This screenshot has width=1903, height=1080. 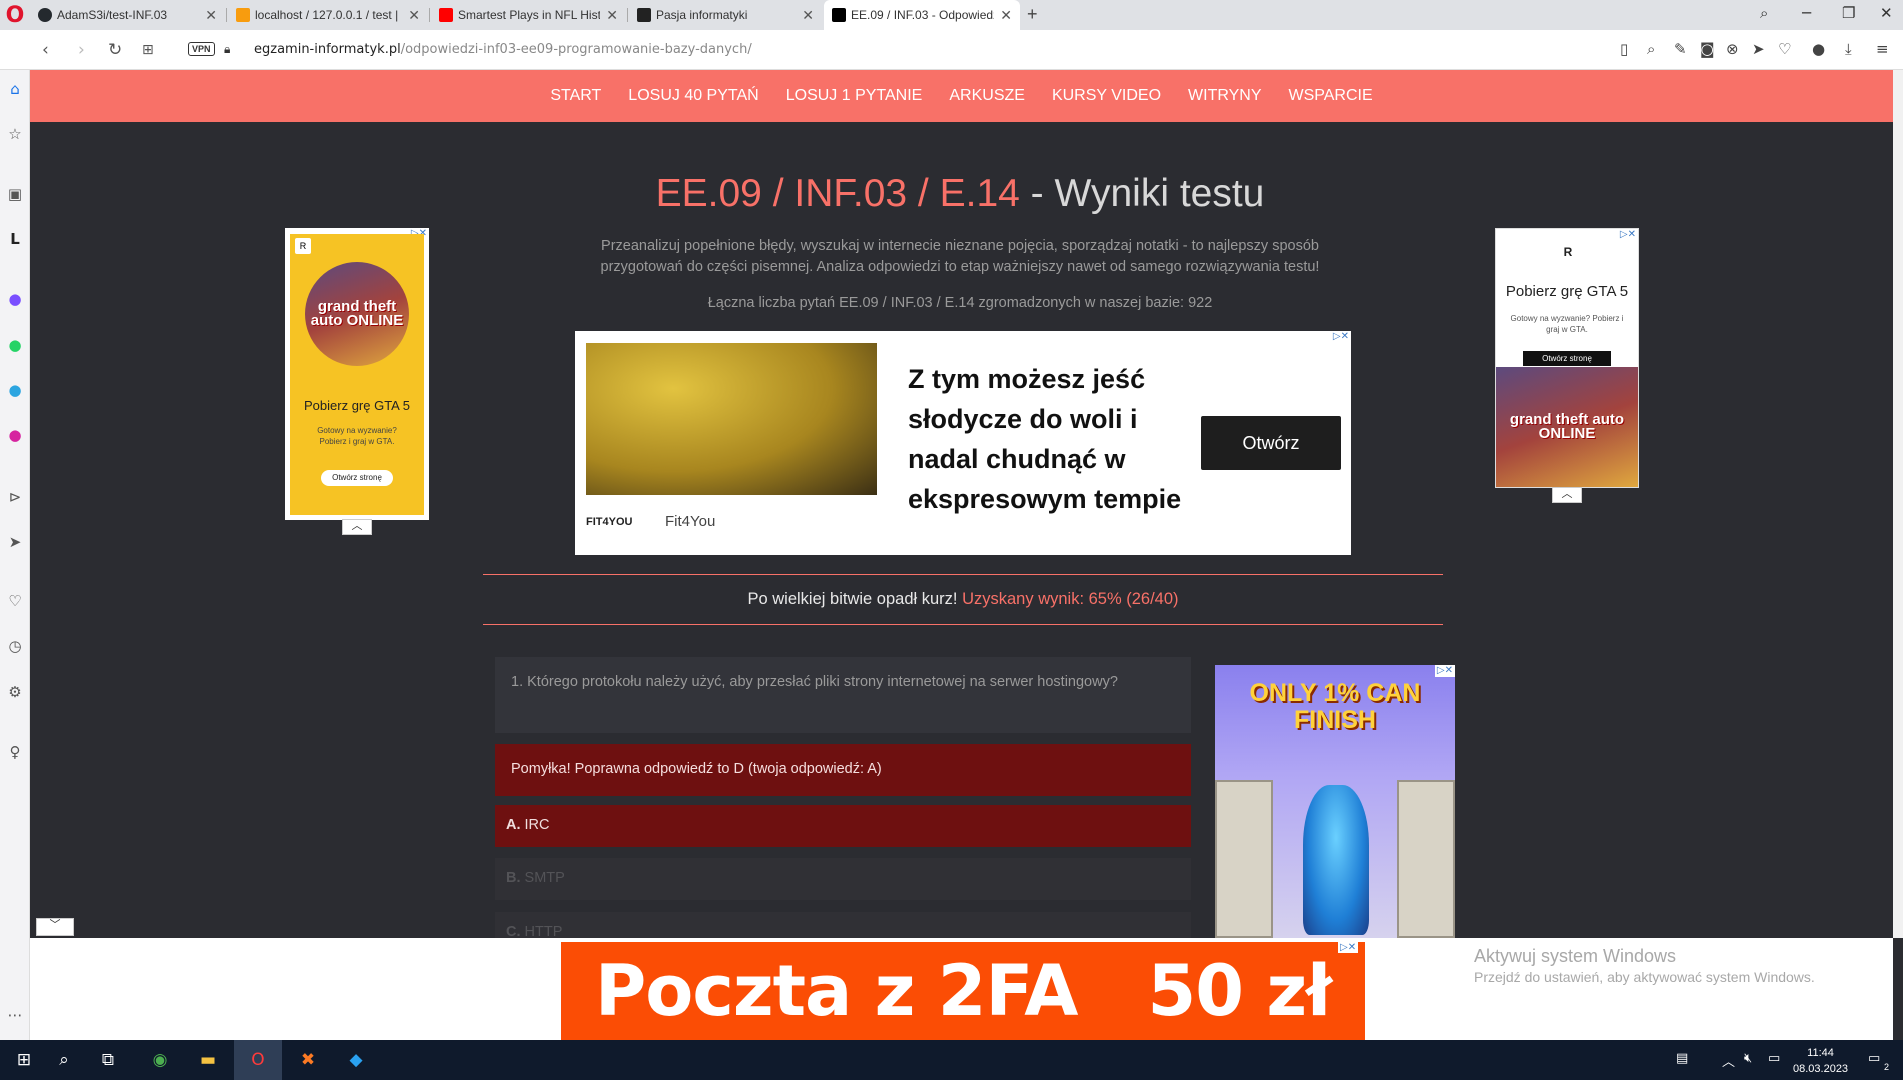 I want to click on network-icon: ▭, so click(x=1774, y=1058).